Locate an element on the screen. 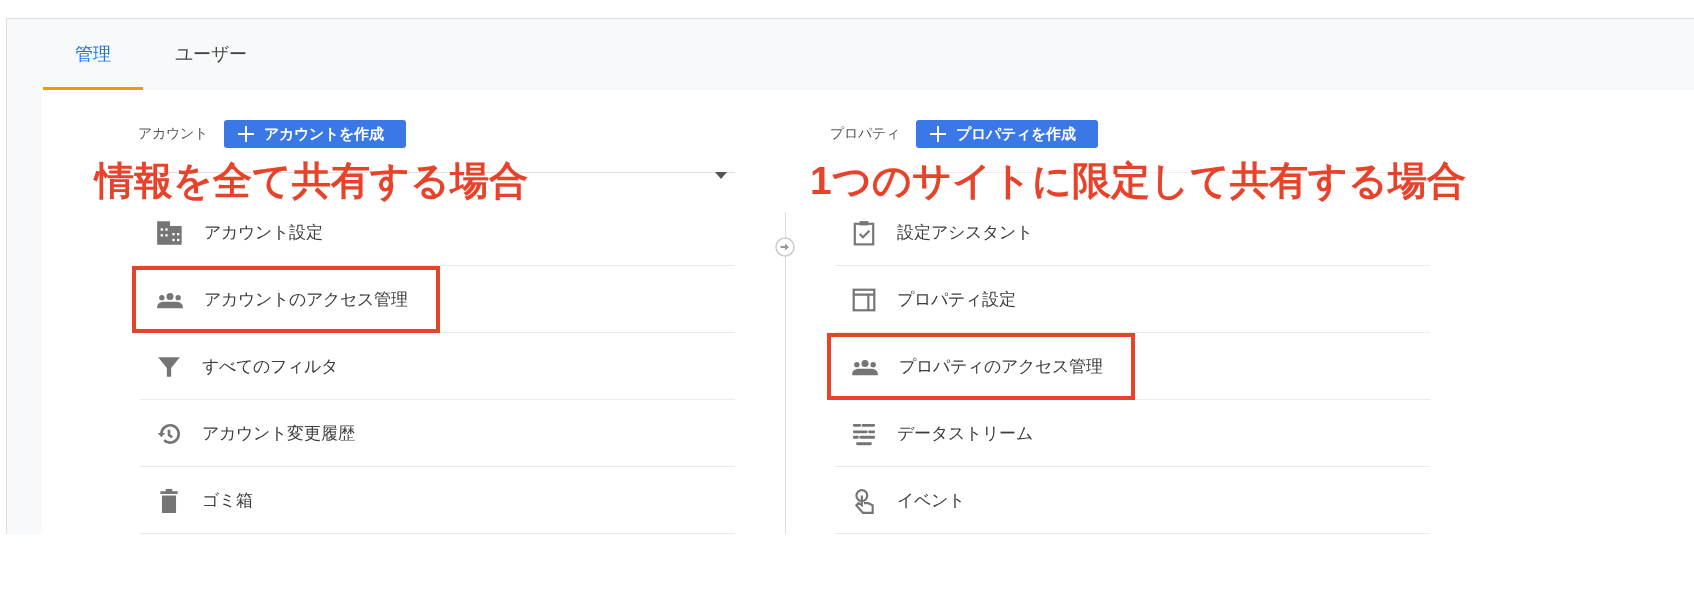 This screenshot has width=1694, height=602. section-title: プロパティ is located at coordinates (865, 134).